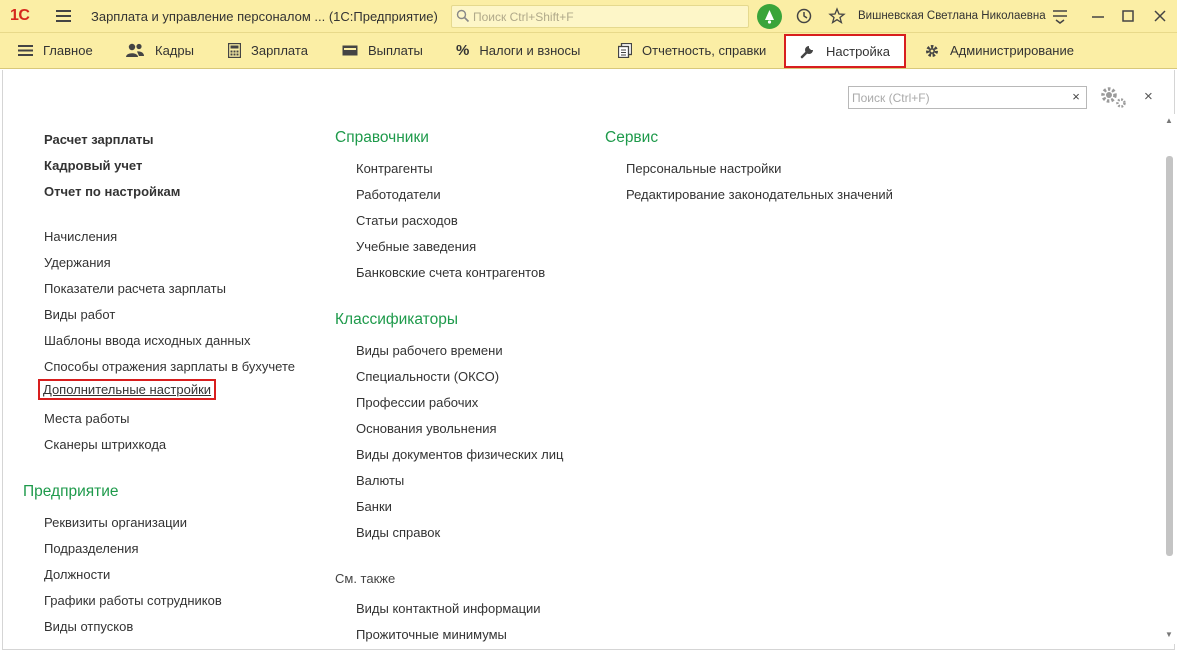 The image size is (1177, 652). I want to click on link-workplaces: Места работы, so click(87, 418).